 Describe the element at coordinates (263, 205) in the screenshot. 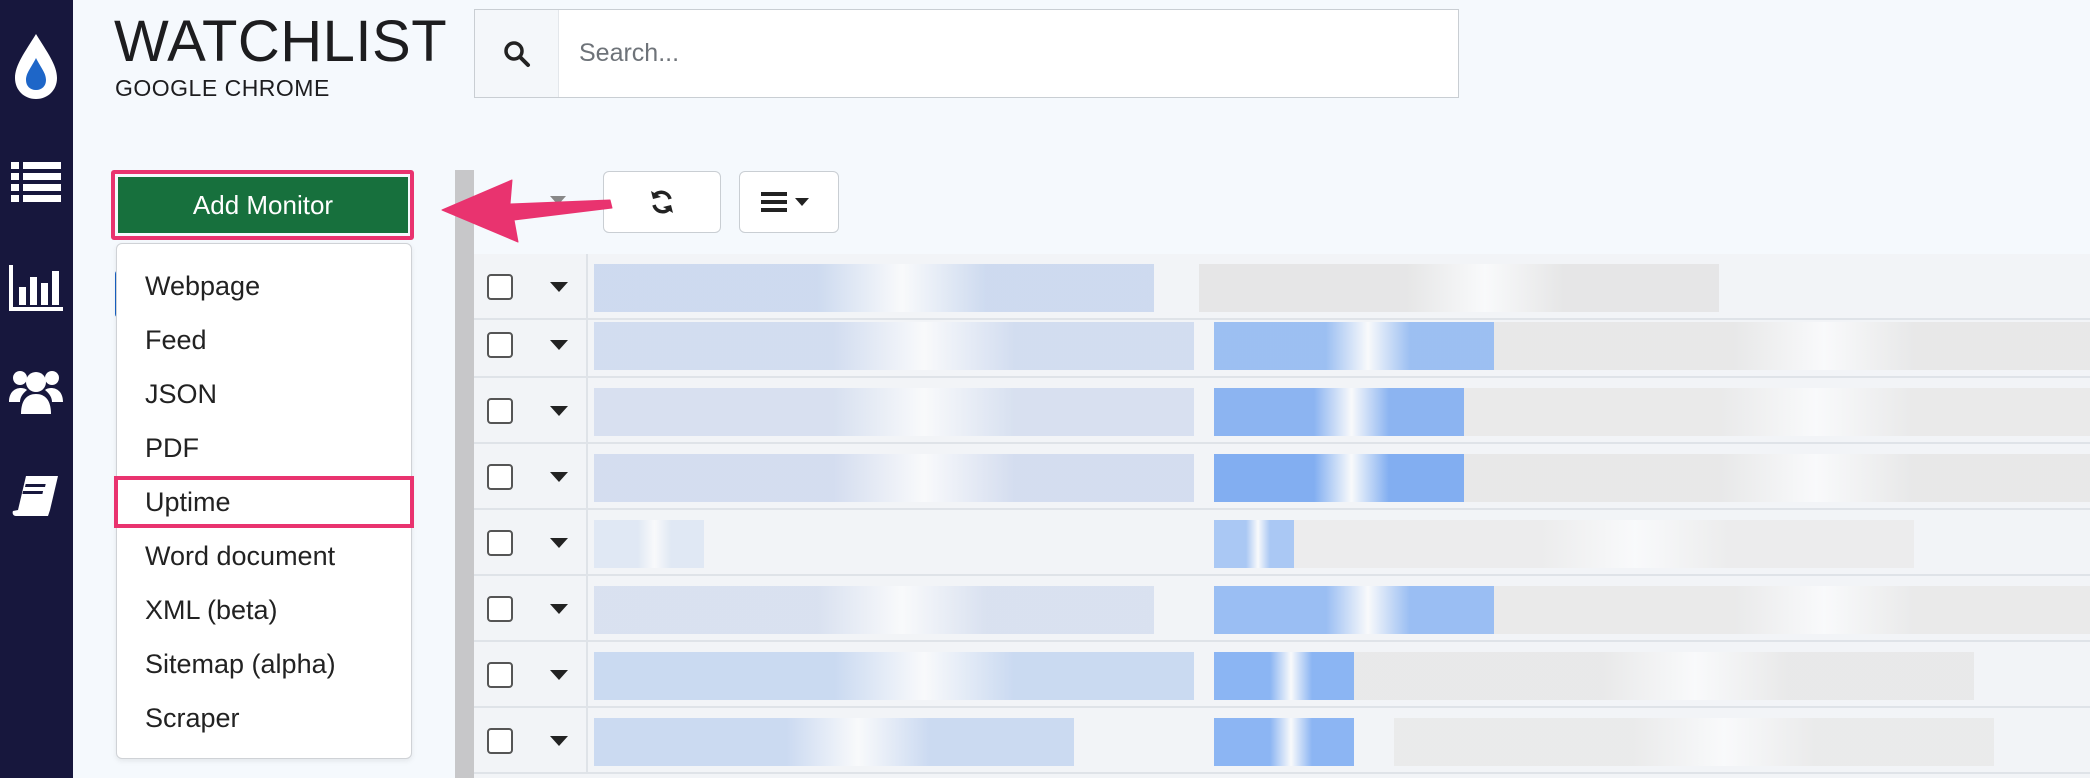

I see `add-monitor-button: Add Monitor` at that location.